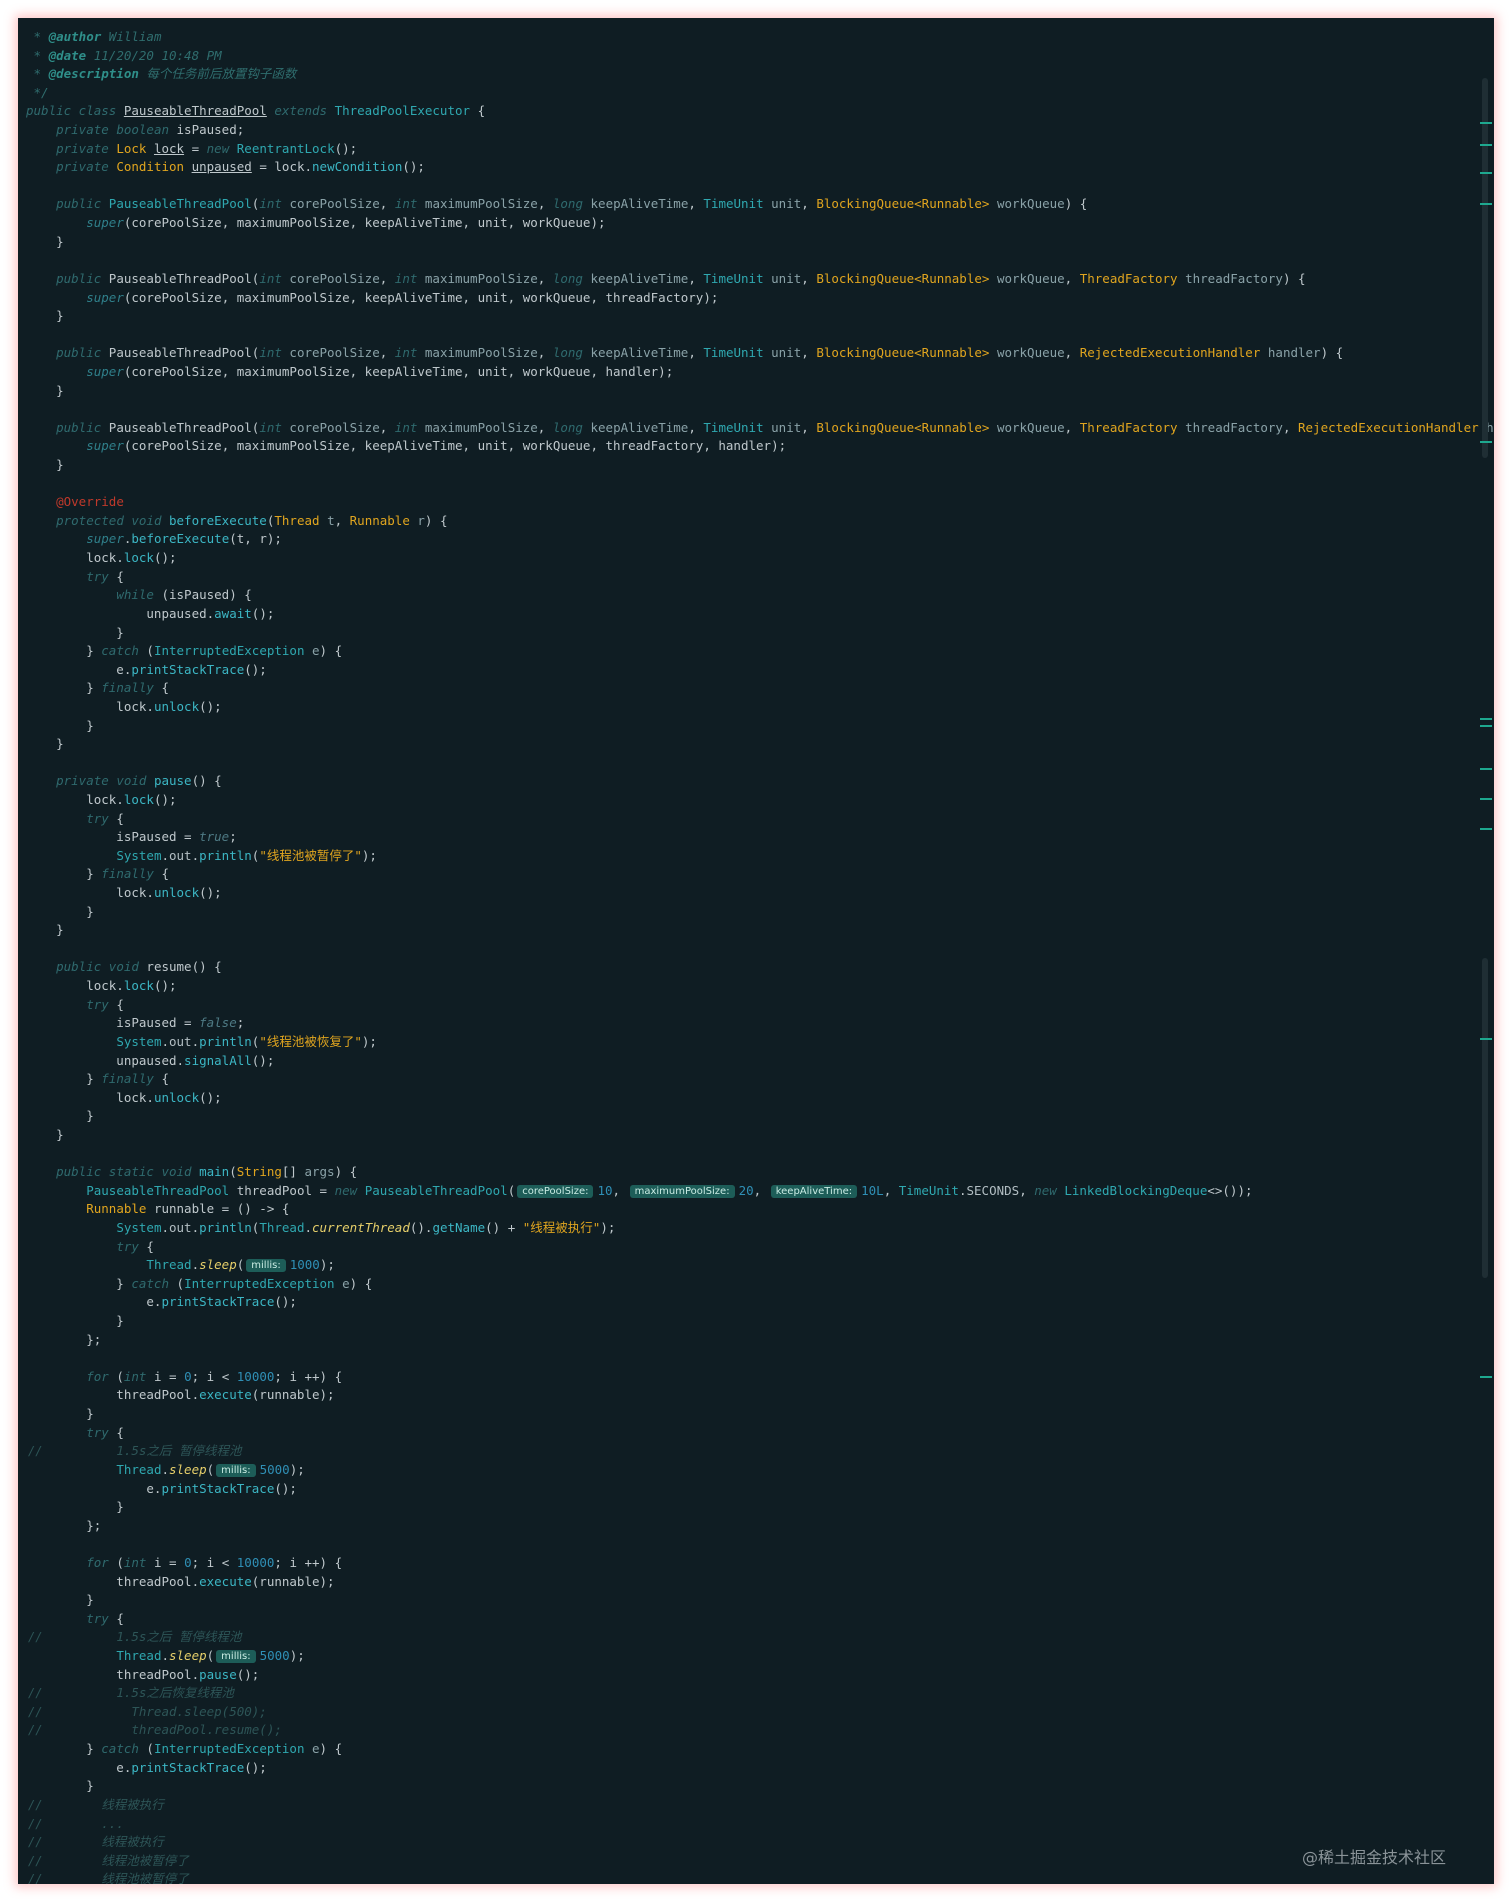 The image size is (1512, 1902). I want to click on code-line: isPaused = false;, so click(753, 1023).